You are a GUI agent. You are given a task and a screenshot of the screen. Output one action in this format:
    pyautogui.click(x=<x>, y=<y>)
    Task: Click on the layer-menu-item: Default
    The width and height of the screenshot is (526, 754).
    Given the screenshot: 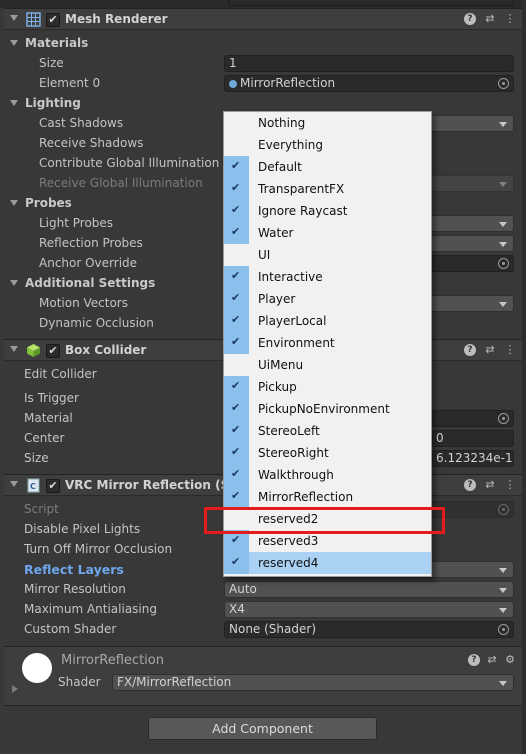 What is the action you would take?
    pyautogui.click(x=327, y=167)
    